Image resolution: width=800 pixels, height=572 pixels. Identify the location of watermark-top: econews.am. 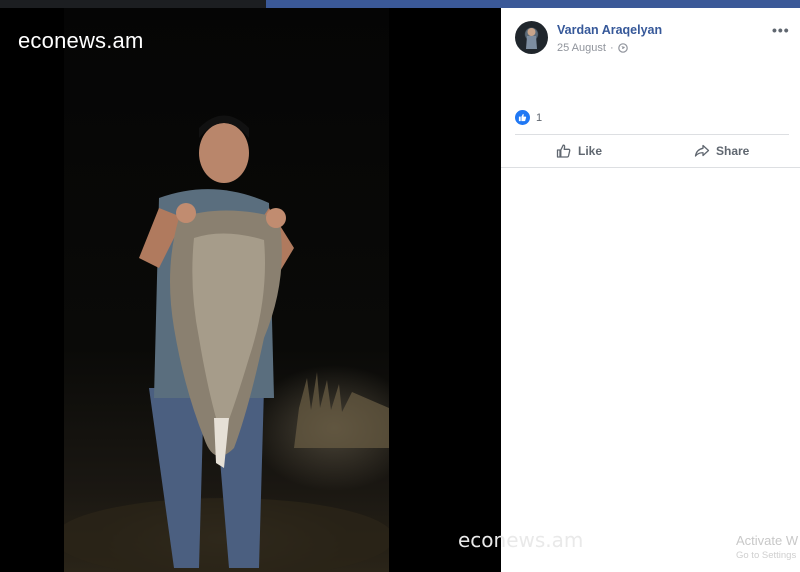
(81, 40).